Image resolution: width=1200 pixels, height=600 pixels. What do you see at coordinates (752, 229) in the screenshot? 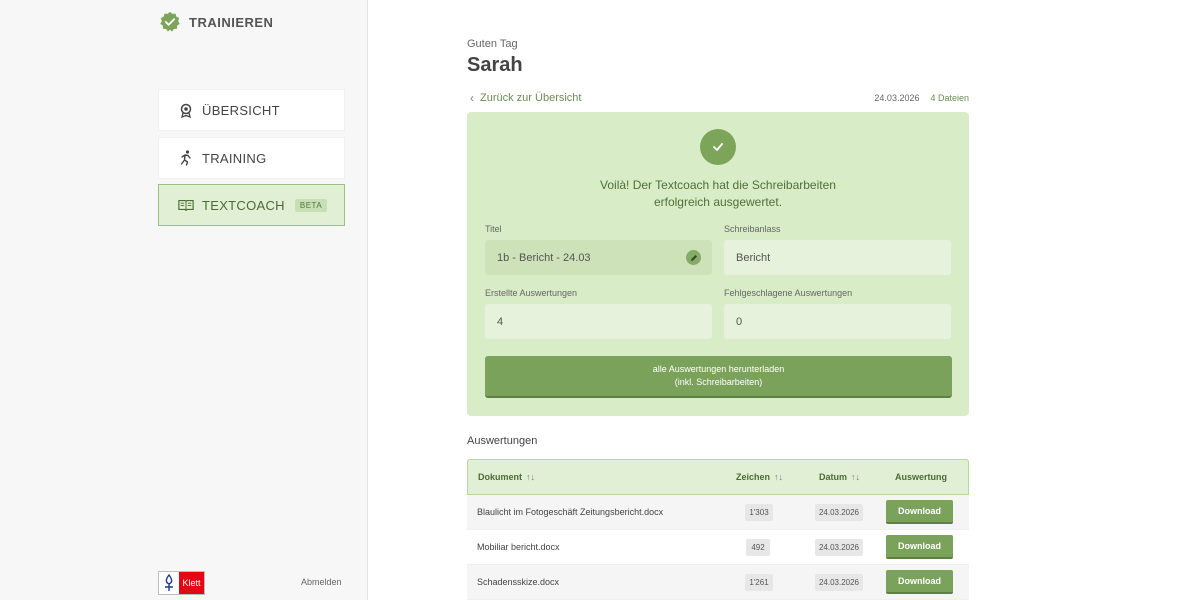
I see `occasion-label: Schreibanlass` at bounding box center [752, 229].